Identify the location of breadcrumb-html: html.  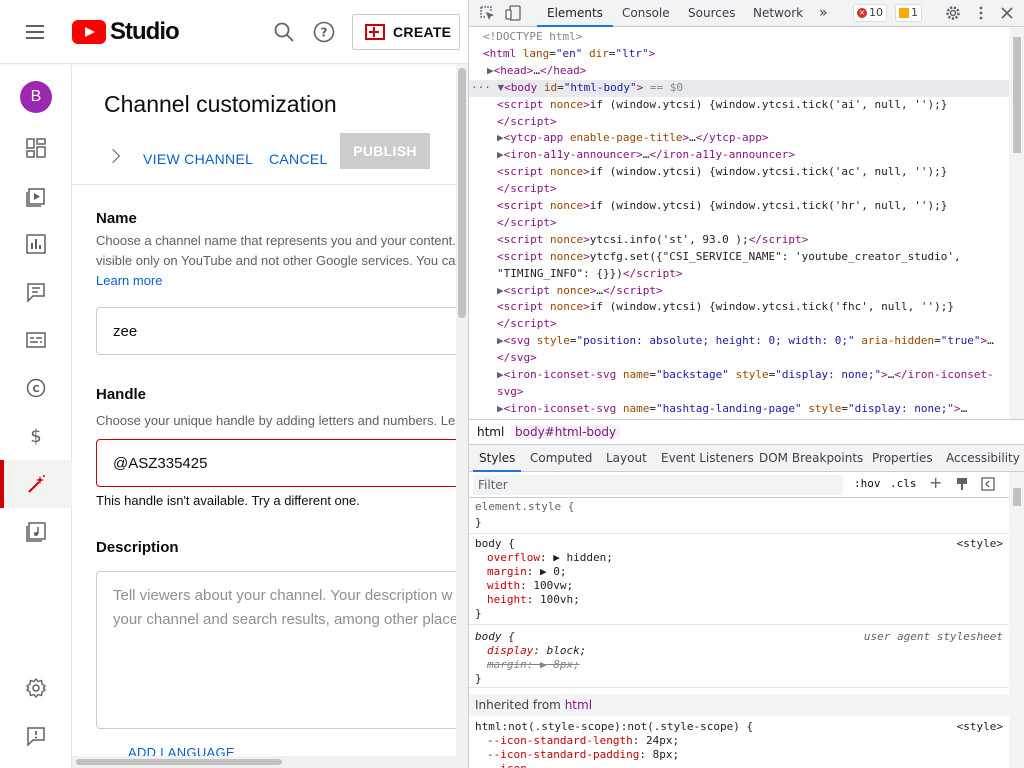
(490, 432).